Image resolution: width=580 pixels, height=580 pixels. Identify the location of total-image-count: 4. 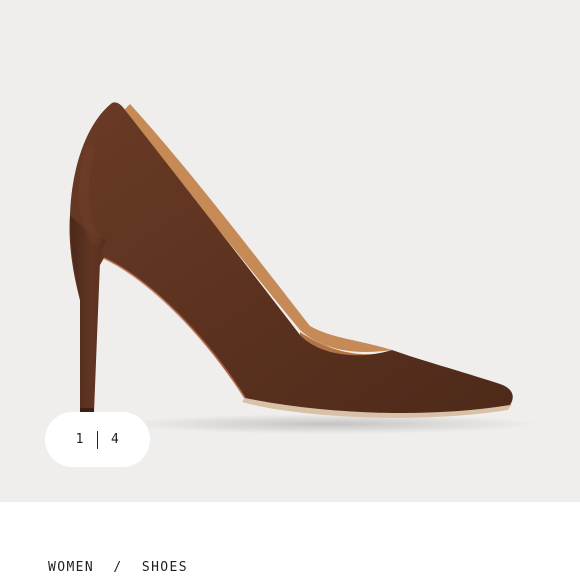
(115, 439).